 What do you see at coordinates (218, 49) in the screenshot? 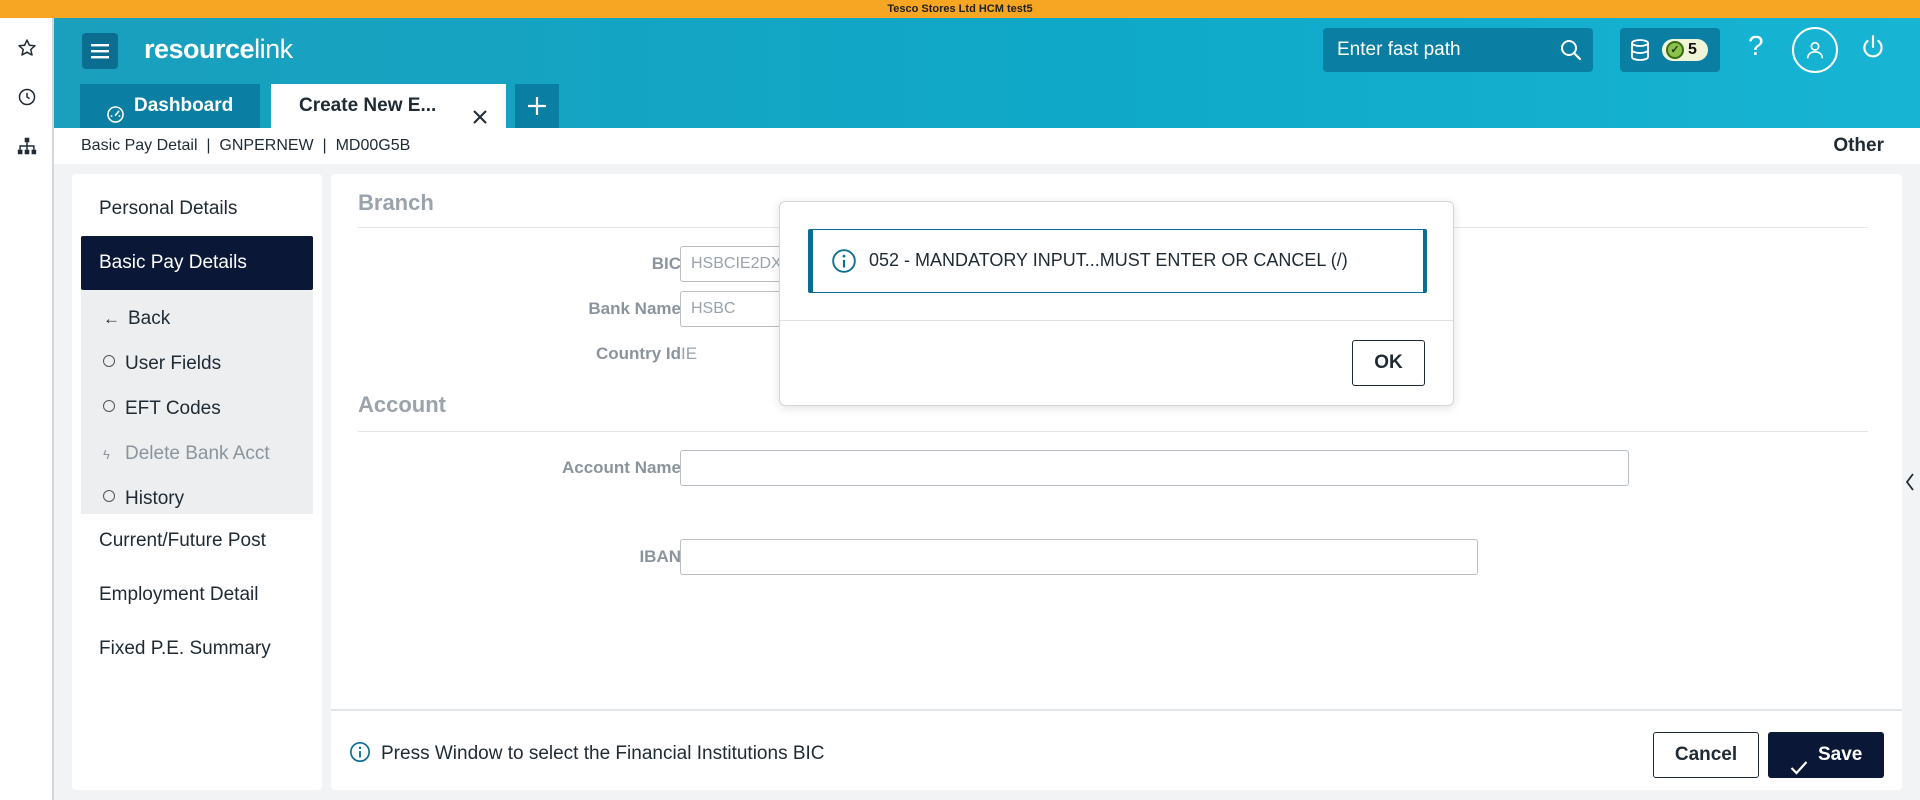
I see `resourcelink-logo: resourcelink` at bounding box center [218, 49].